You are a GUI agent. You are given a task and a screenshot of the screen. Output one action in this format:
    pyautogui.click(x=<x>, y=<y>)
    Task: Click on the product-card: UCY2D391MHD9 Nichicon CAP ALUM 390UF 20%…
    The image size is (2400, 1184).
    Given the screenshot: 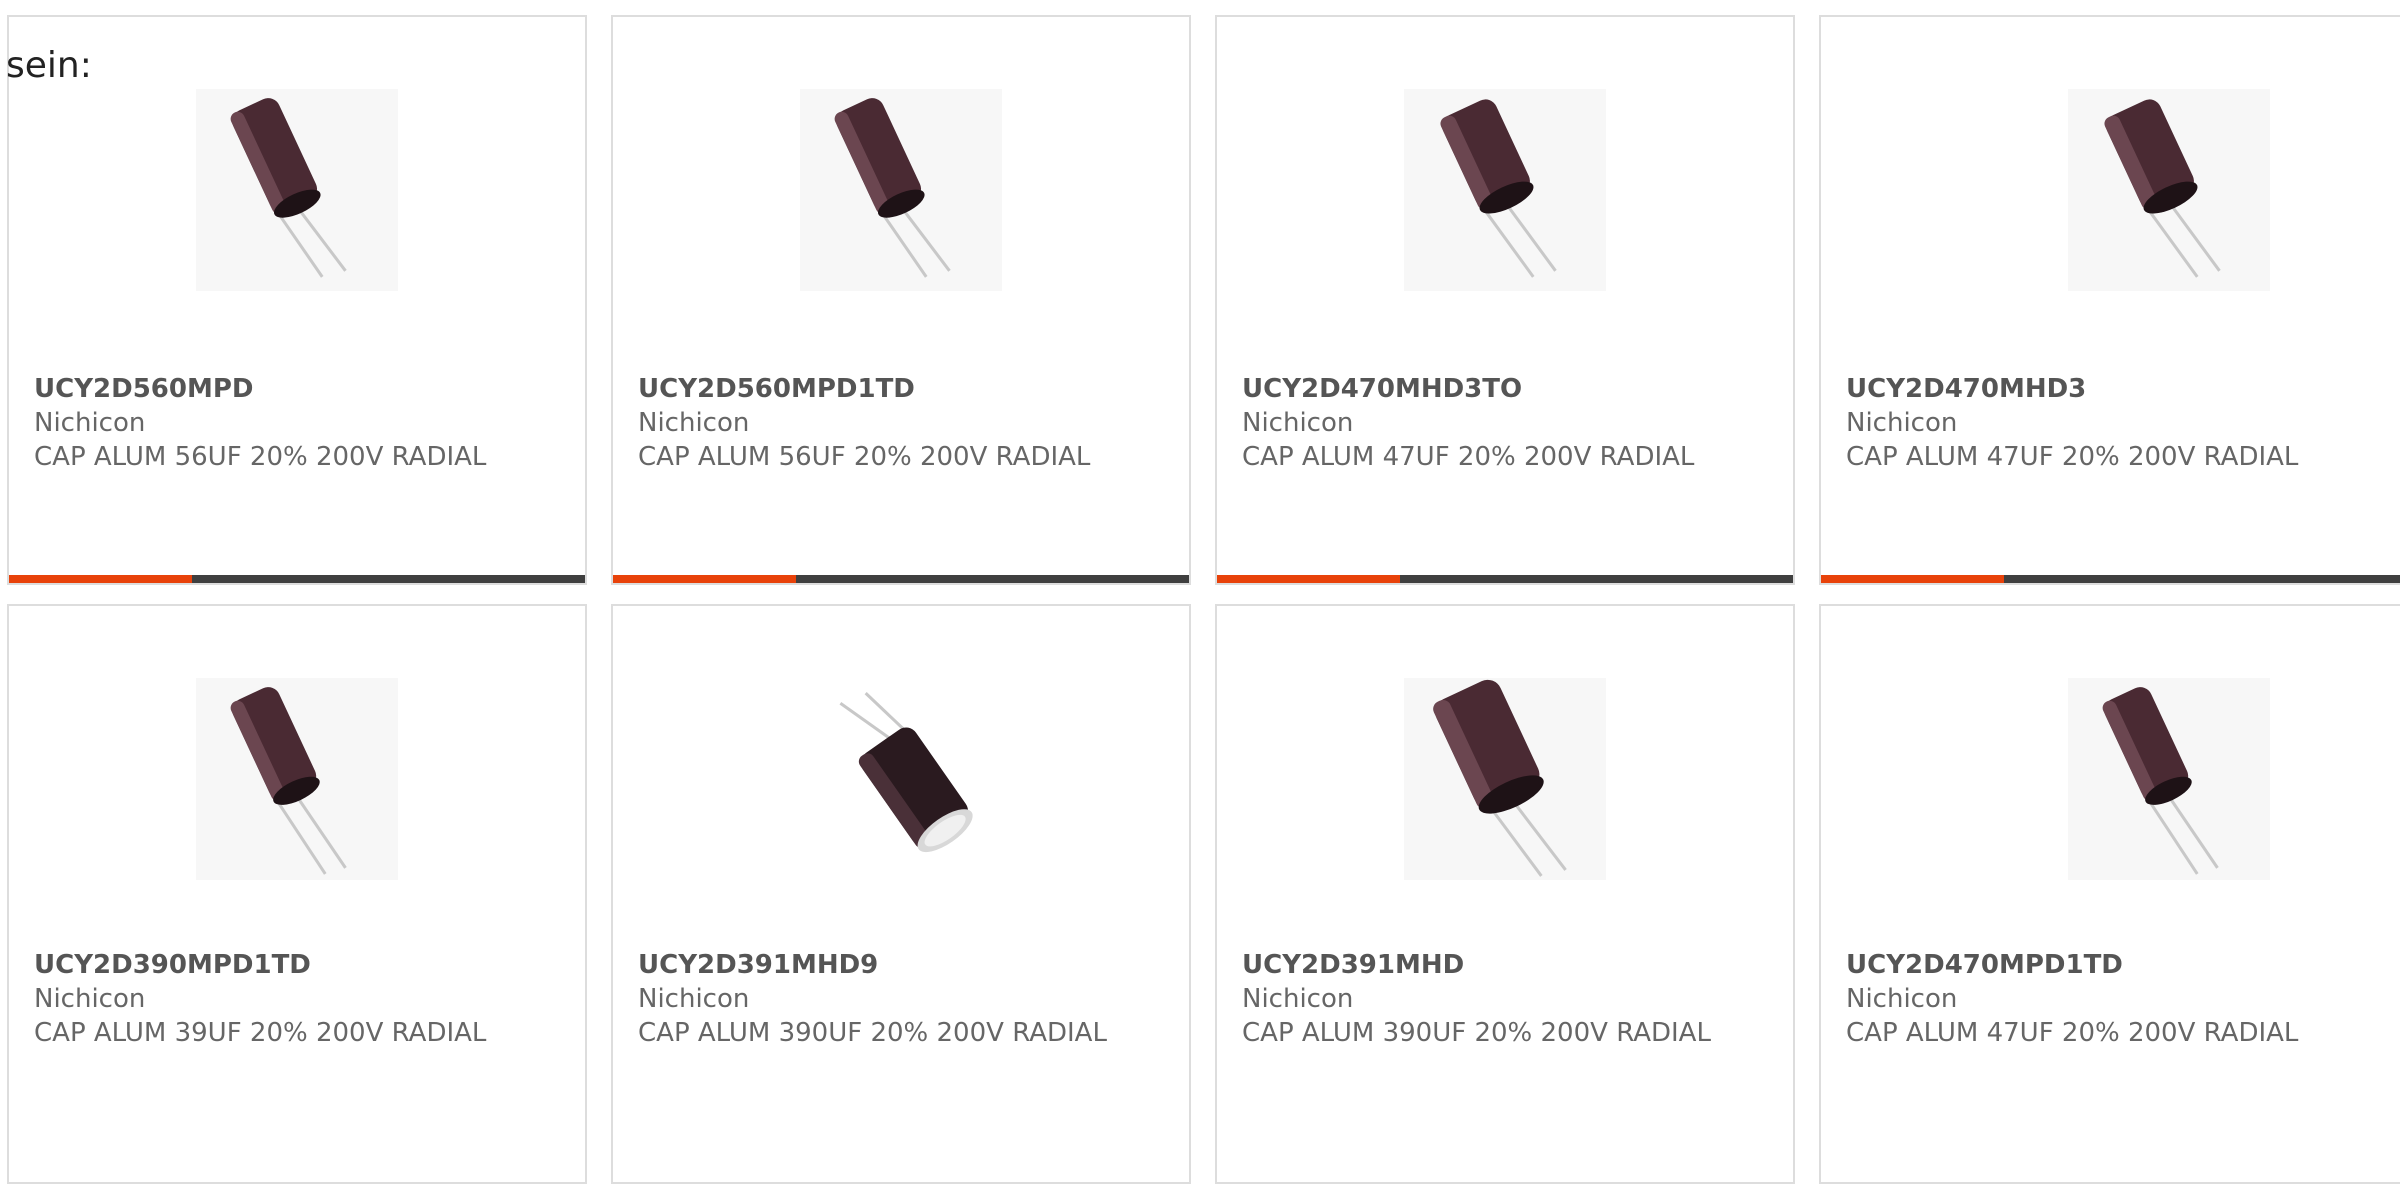 What is the action you would take?
    pyautogui.click(x=901, y=894)
    